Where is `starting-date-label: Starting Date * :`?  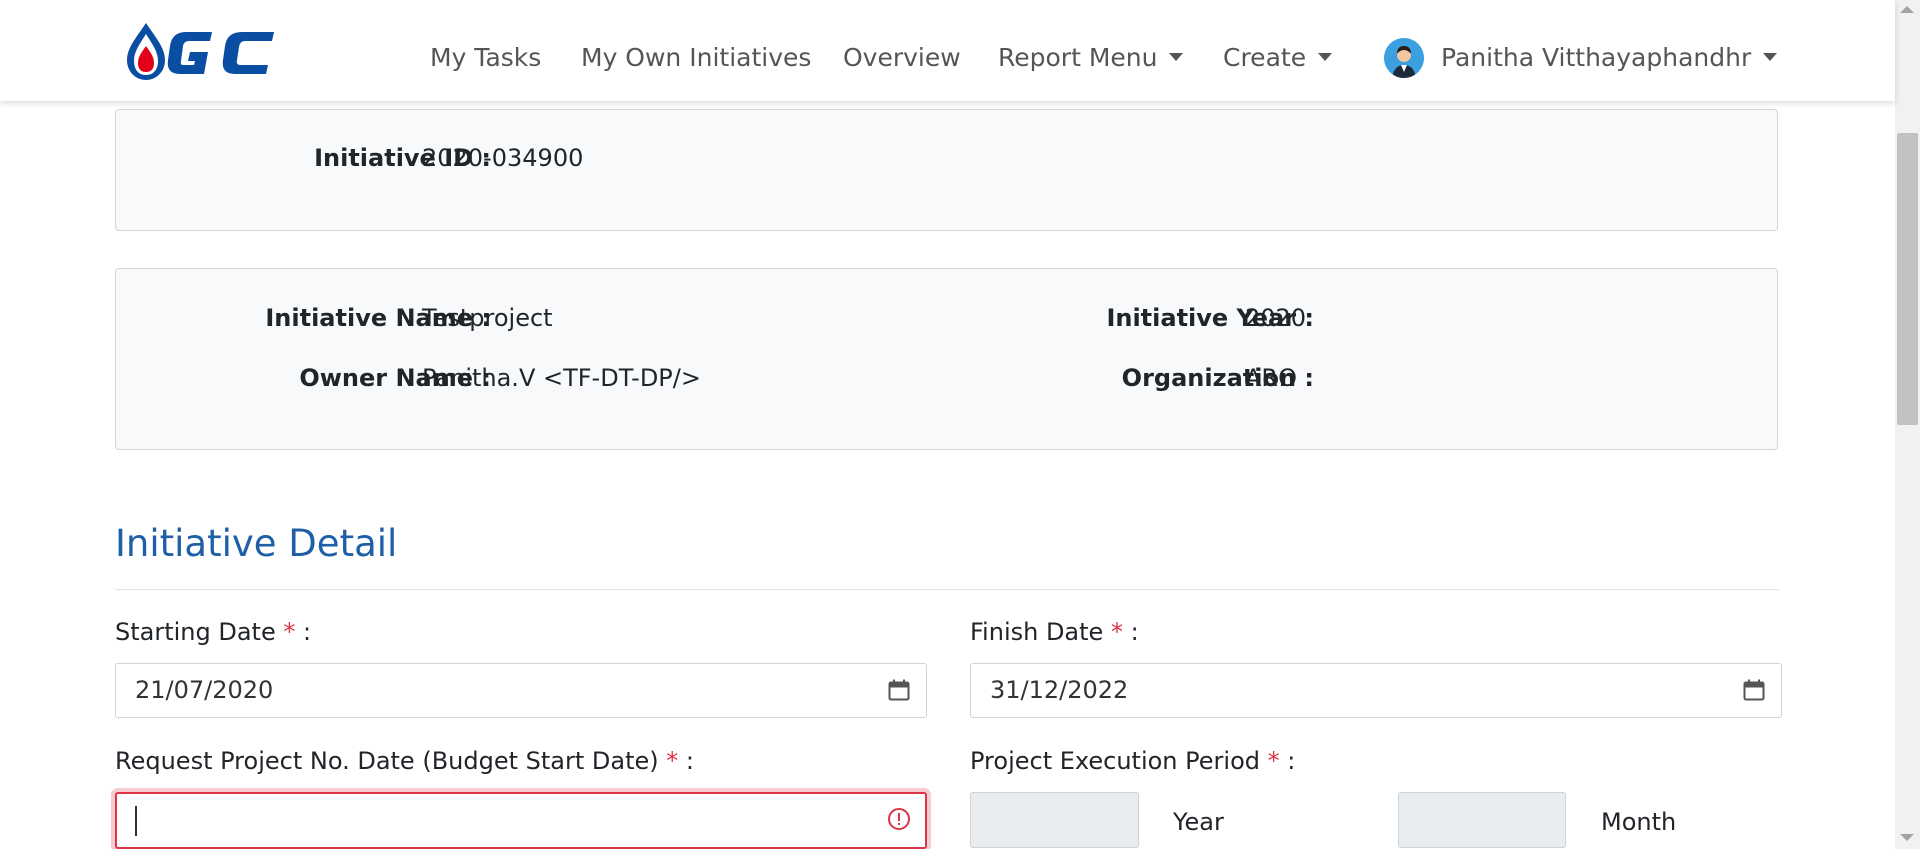
starting-date-label: Starting Date * : is located at coordinates (213, 632).